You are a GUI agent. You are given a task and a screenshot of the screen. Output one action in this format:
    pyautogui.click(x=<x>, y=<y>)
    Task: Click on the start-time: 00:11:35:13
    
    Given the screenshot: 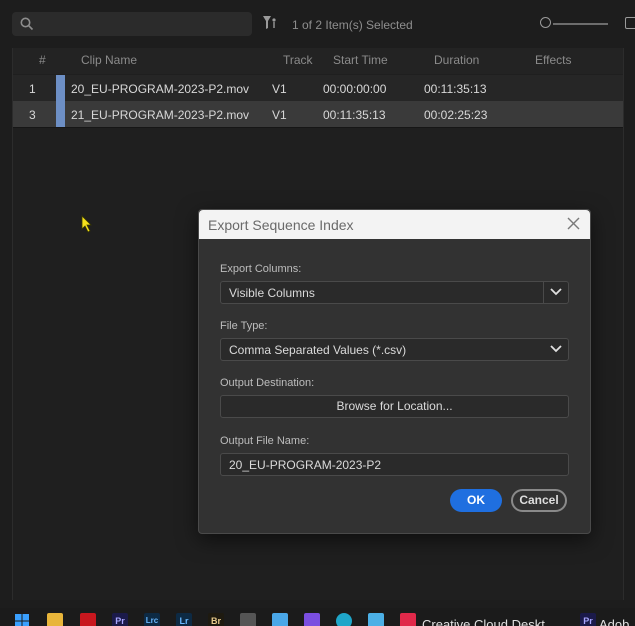 What is the action you would take?
    pyautogui.click(x=354, y=115)
    